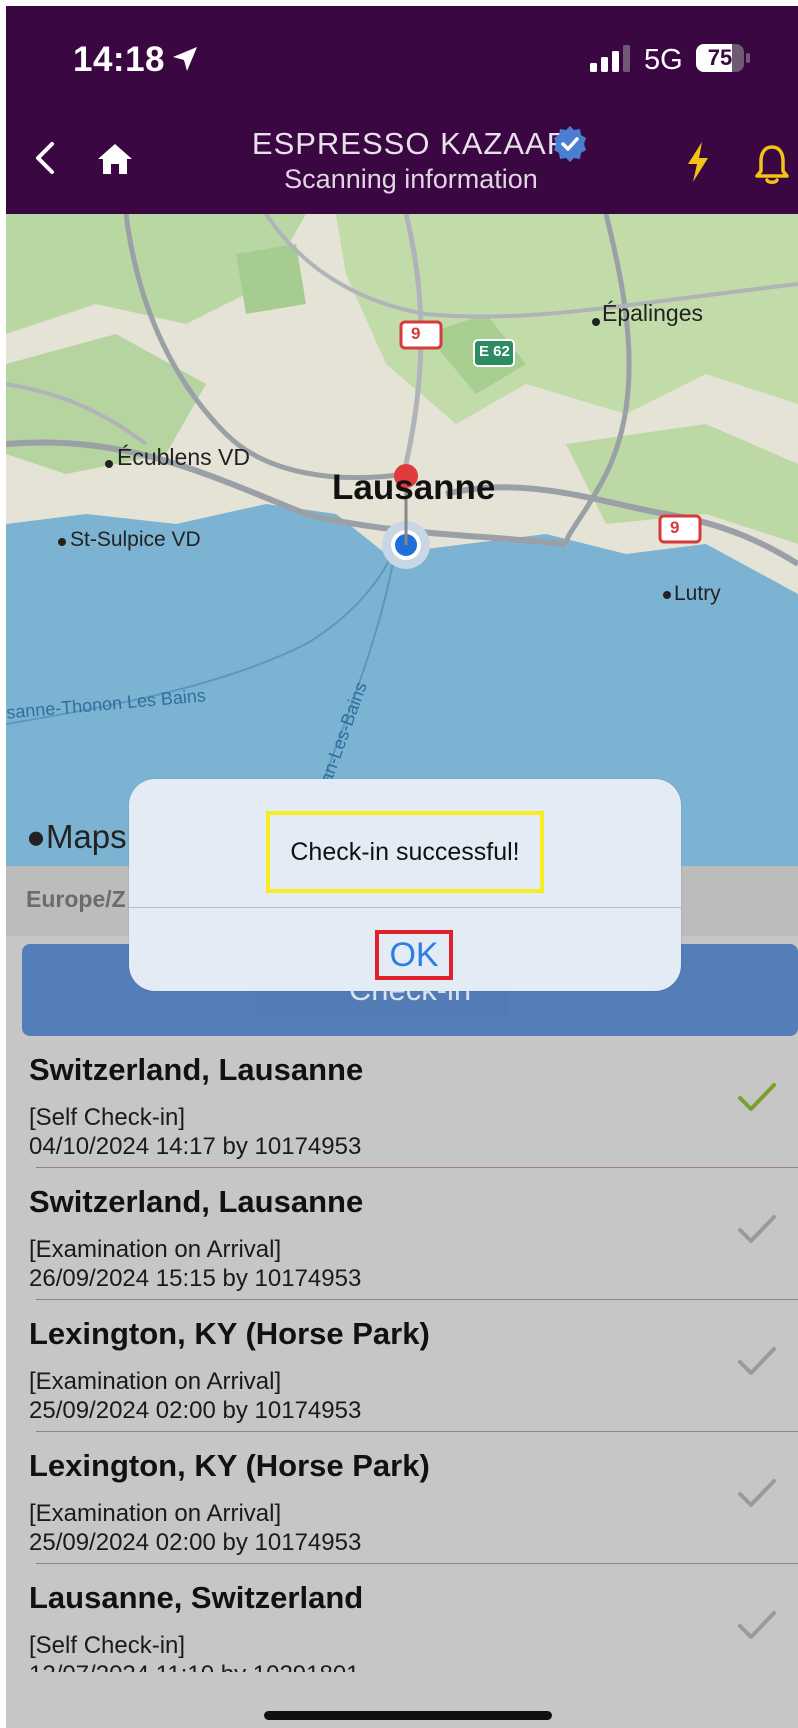 The width and height of the screenshot is (798, 1728). What do you see at coordinates (405, 907) in the screenshot?
I see `alert-separator` at bounding box center [405, 907].